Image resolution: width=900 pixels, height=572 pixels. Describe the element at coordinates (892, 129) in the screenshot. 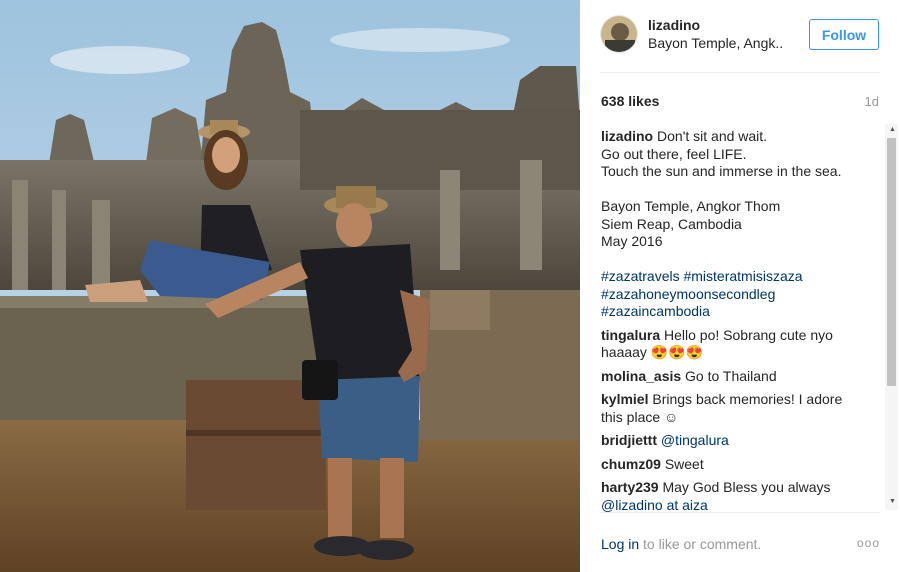

I see `scroll-up-icon: ▲` at that location.